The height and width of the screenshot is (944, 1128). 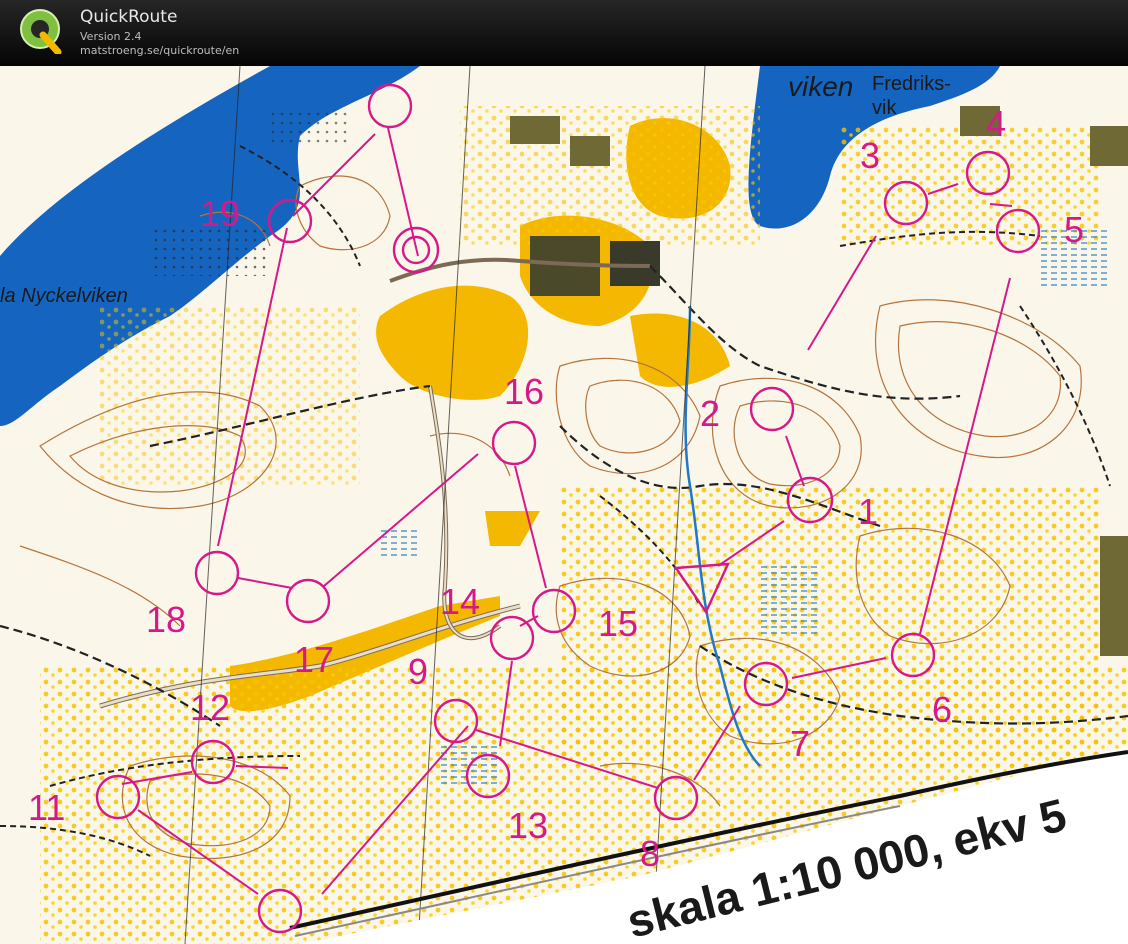 I want to click on place-name-viken: viken, so click(x=820, y=86).